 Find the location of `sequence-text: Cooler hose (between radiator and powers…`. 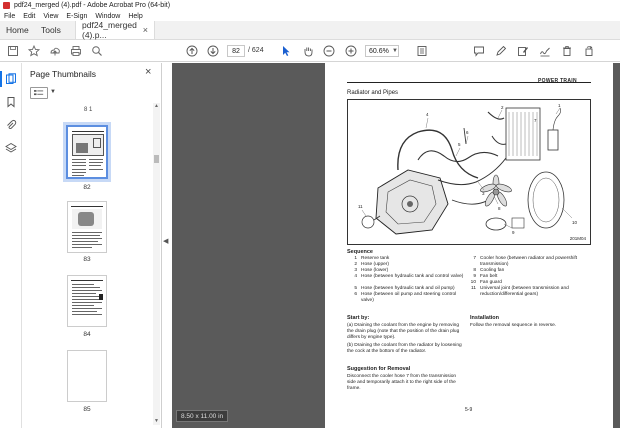

sequence-text: Cooler hose (between radiator and powers… is located at coordinates (529, 261).